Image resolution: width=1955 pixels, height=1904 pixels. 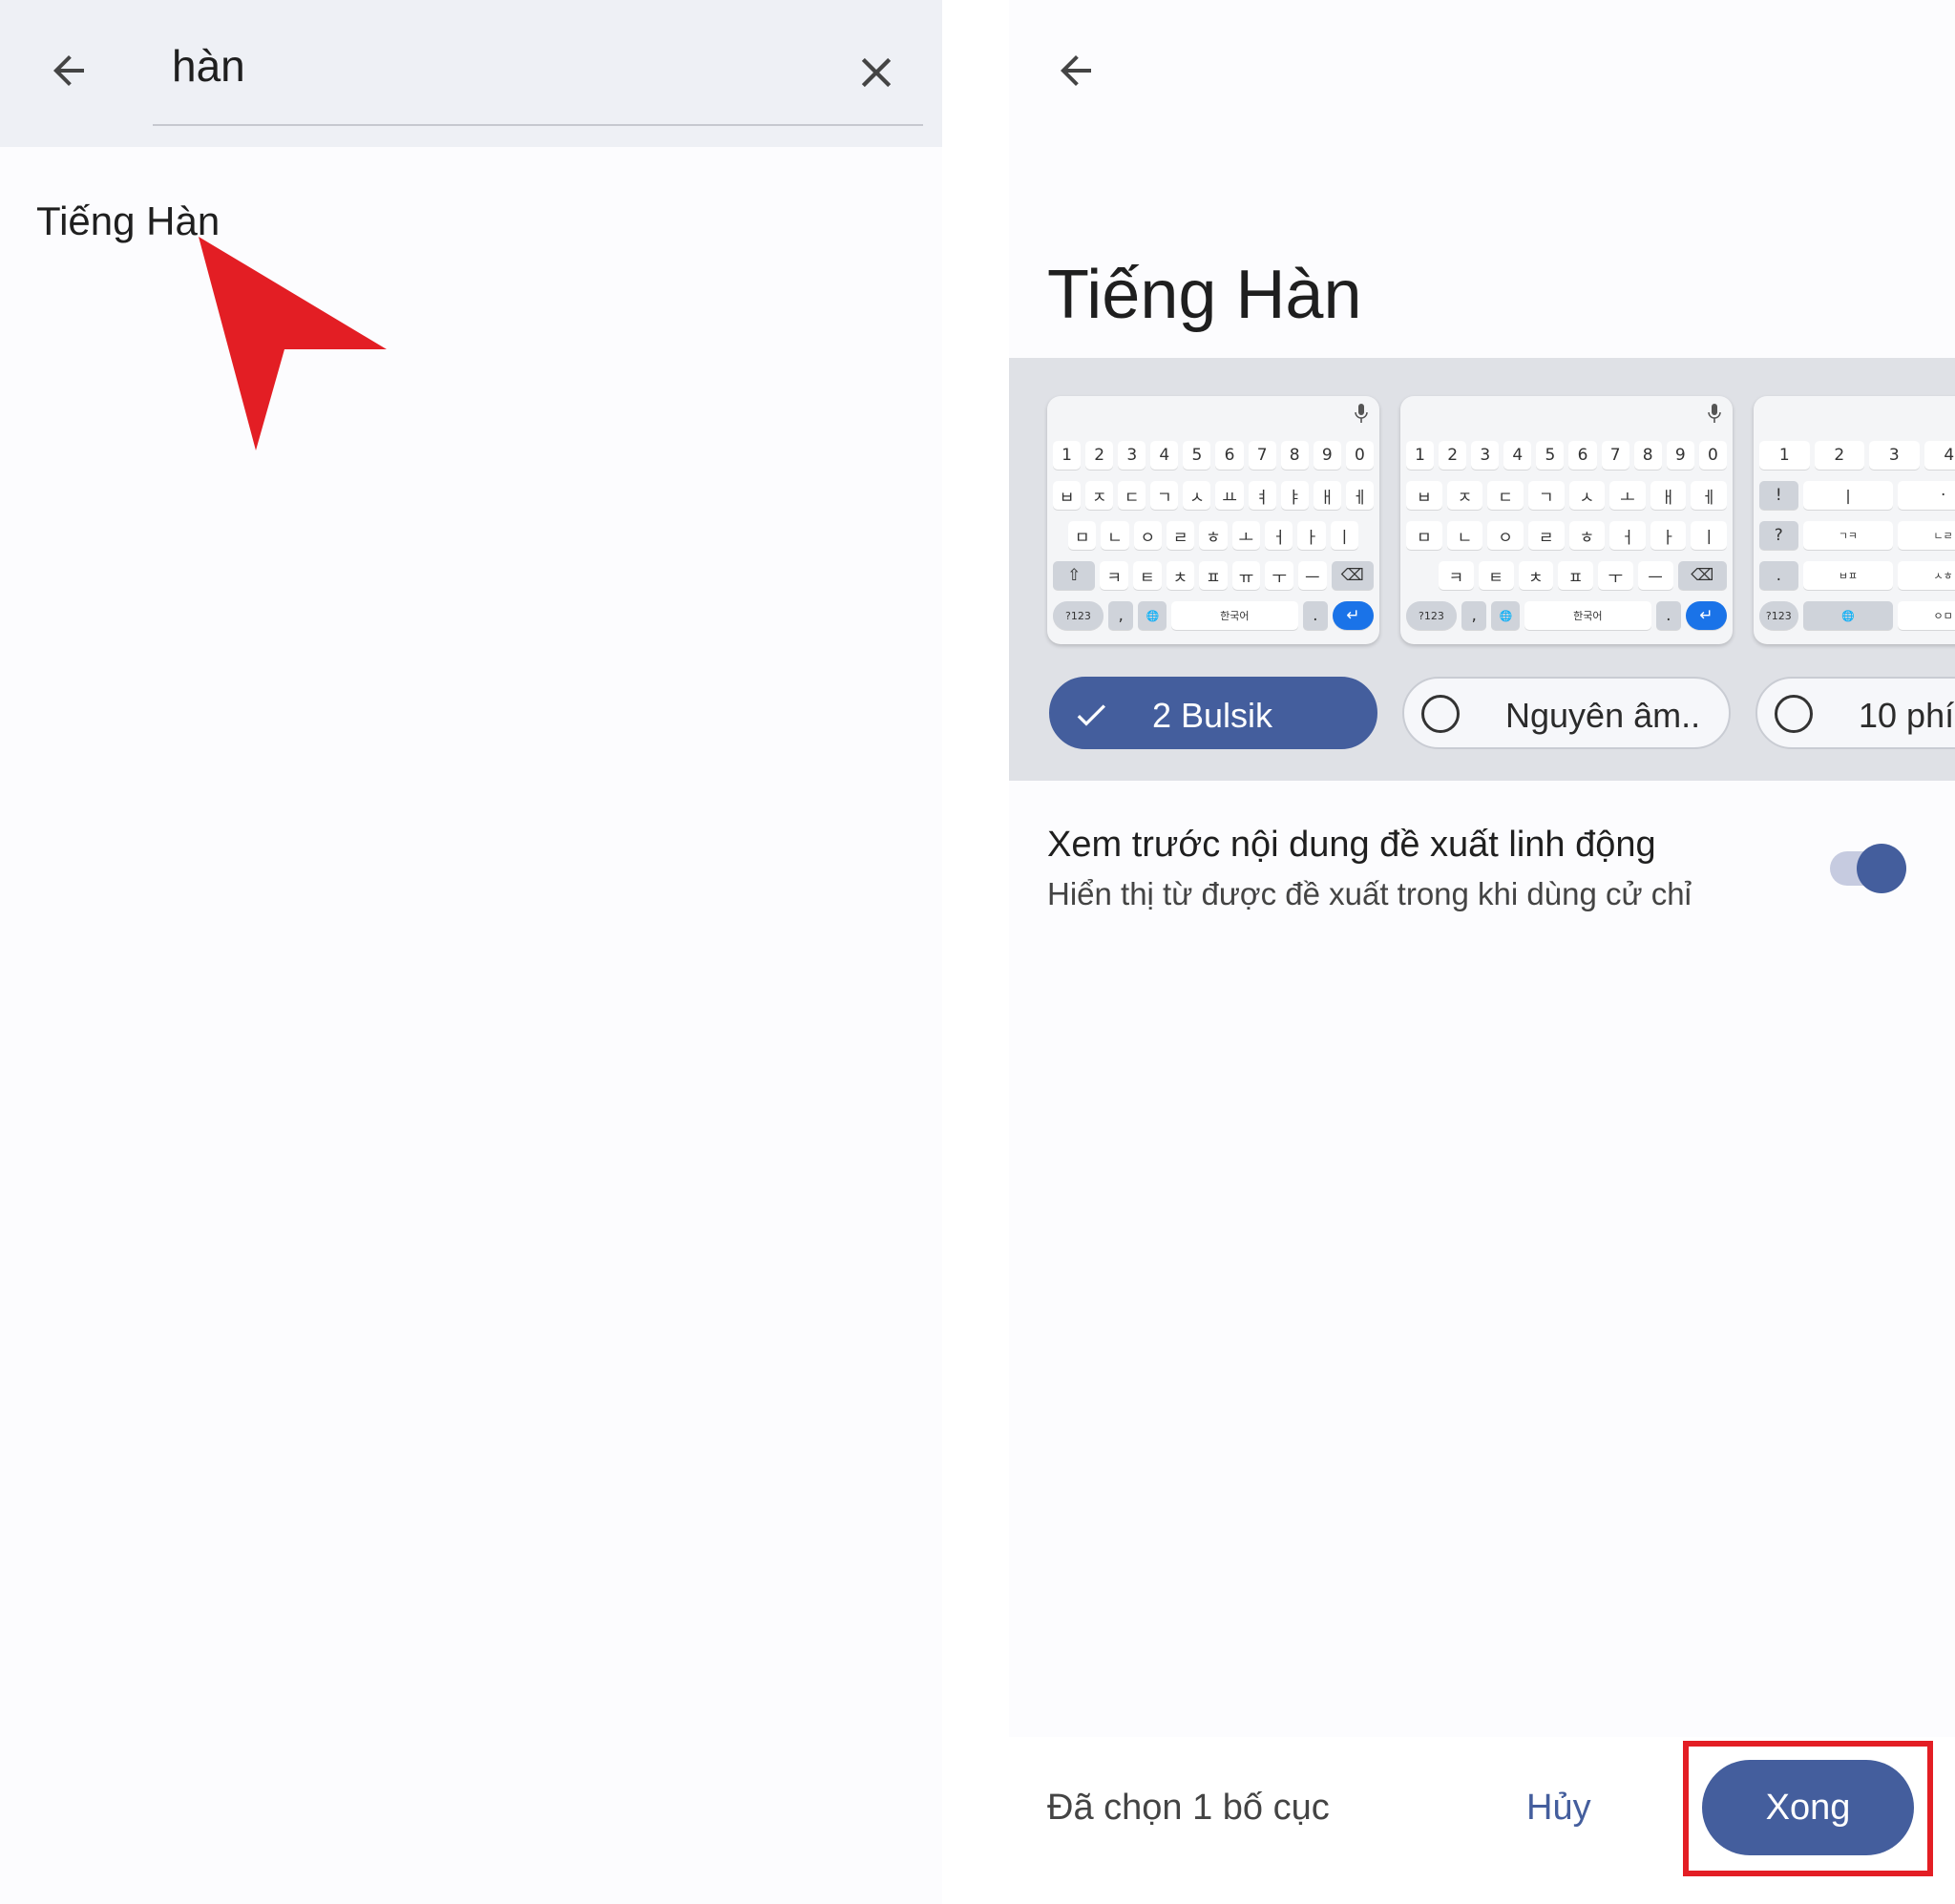 What do you see at coordinates (1091, 715) in the screenshot?
I see `check-icon` at bounding box center [1091, 715].